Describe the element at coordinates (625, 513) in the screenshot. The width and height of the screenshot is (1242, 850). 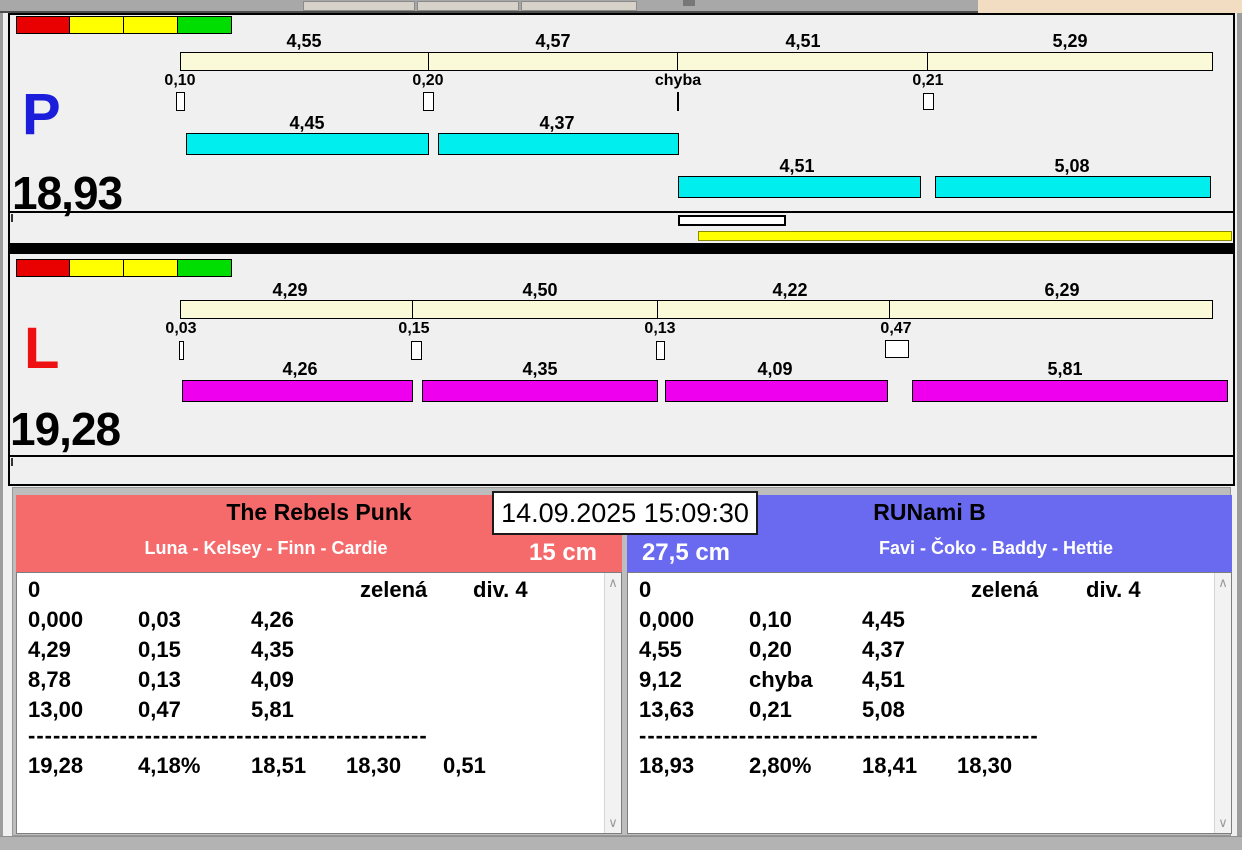
I see `datetime-box: 14.09.2025 15:09:30` at that location.